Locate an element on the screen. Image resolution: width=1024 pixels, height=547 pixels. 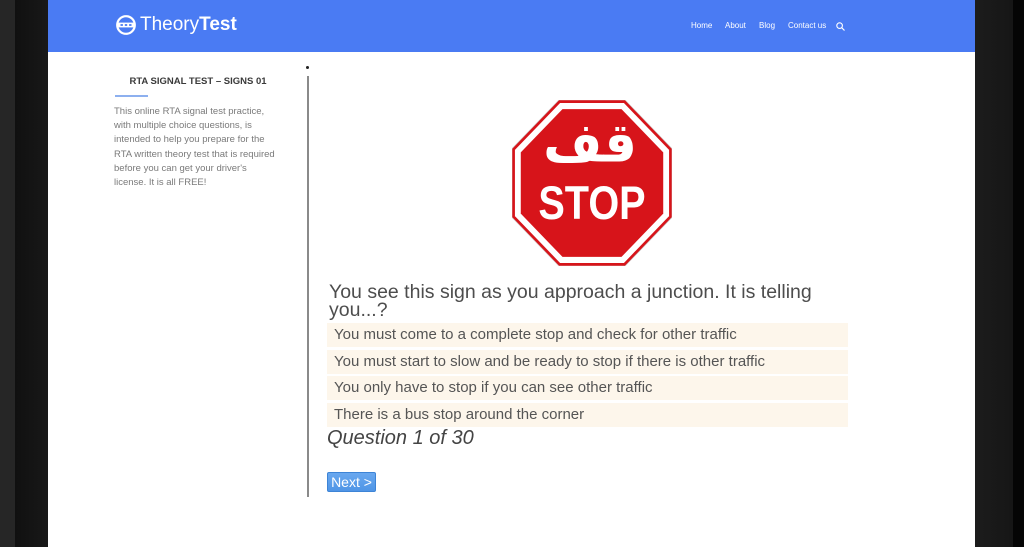
logo-text-bold: Test is located at coordinates (218, 24).